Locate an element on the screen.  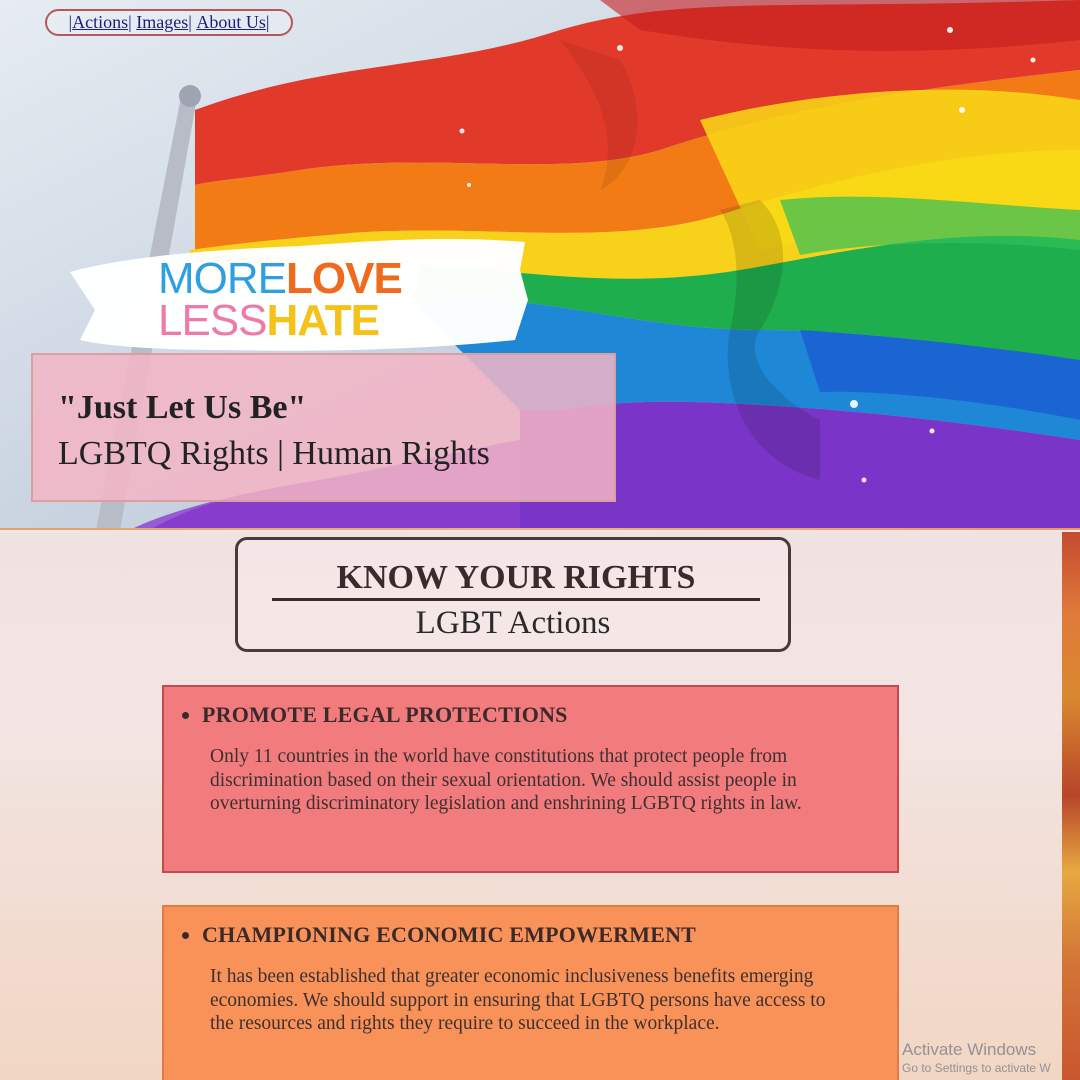
rights-subheading: LGBT Actions is located at coordinates (513, 623).